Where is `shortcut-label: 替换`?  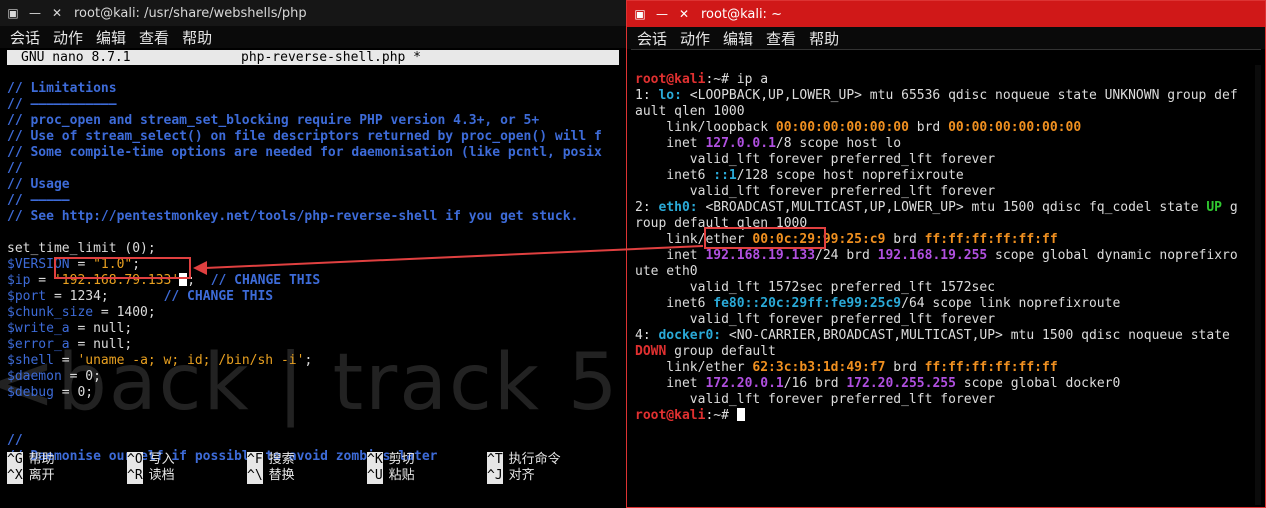 shortcut-label: 替换 is located at coordinates (281, 475).